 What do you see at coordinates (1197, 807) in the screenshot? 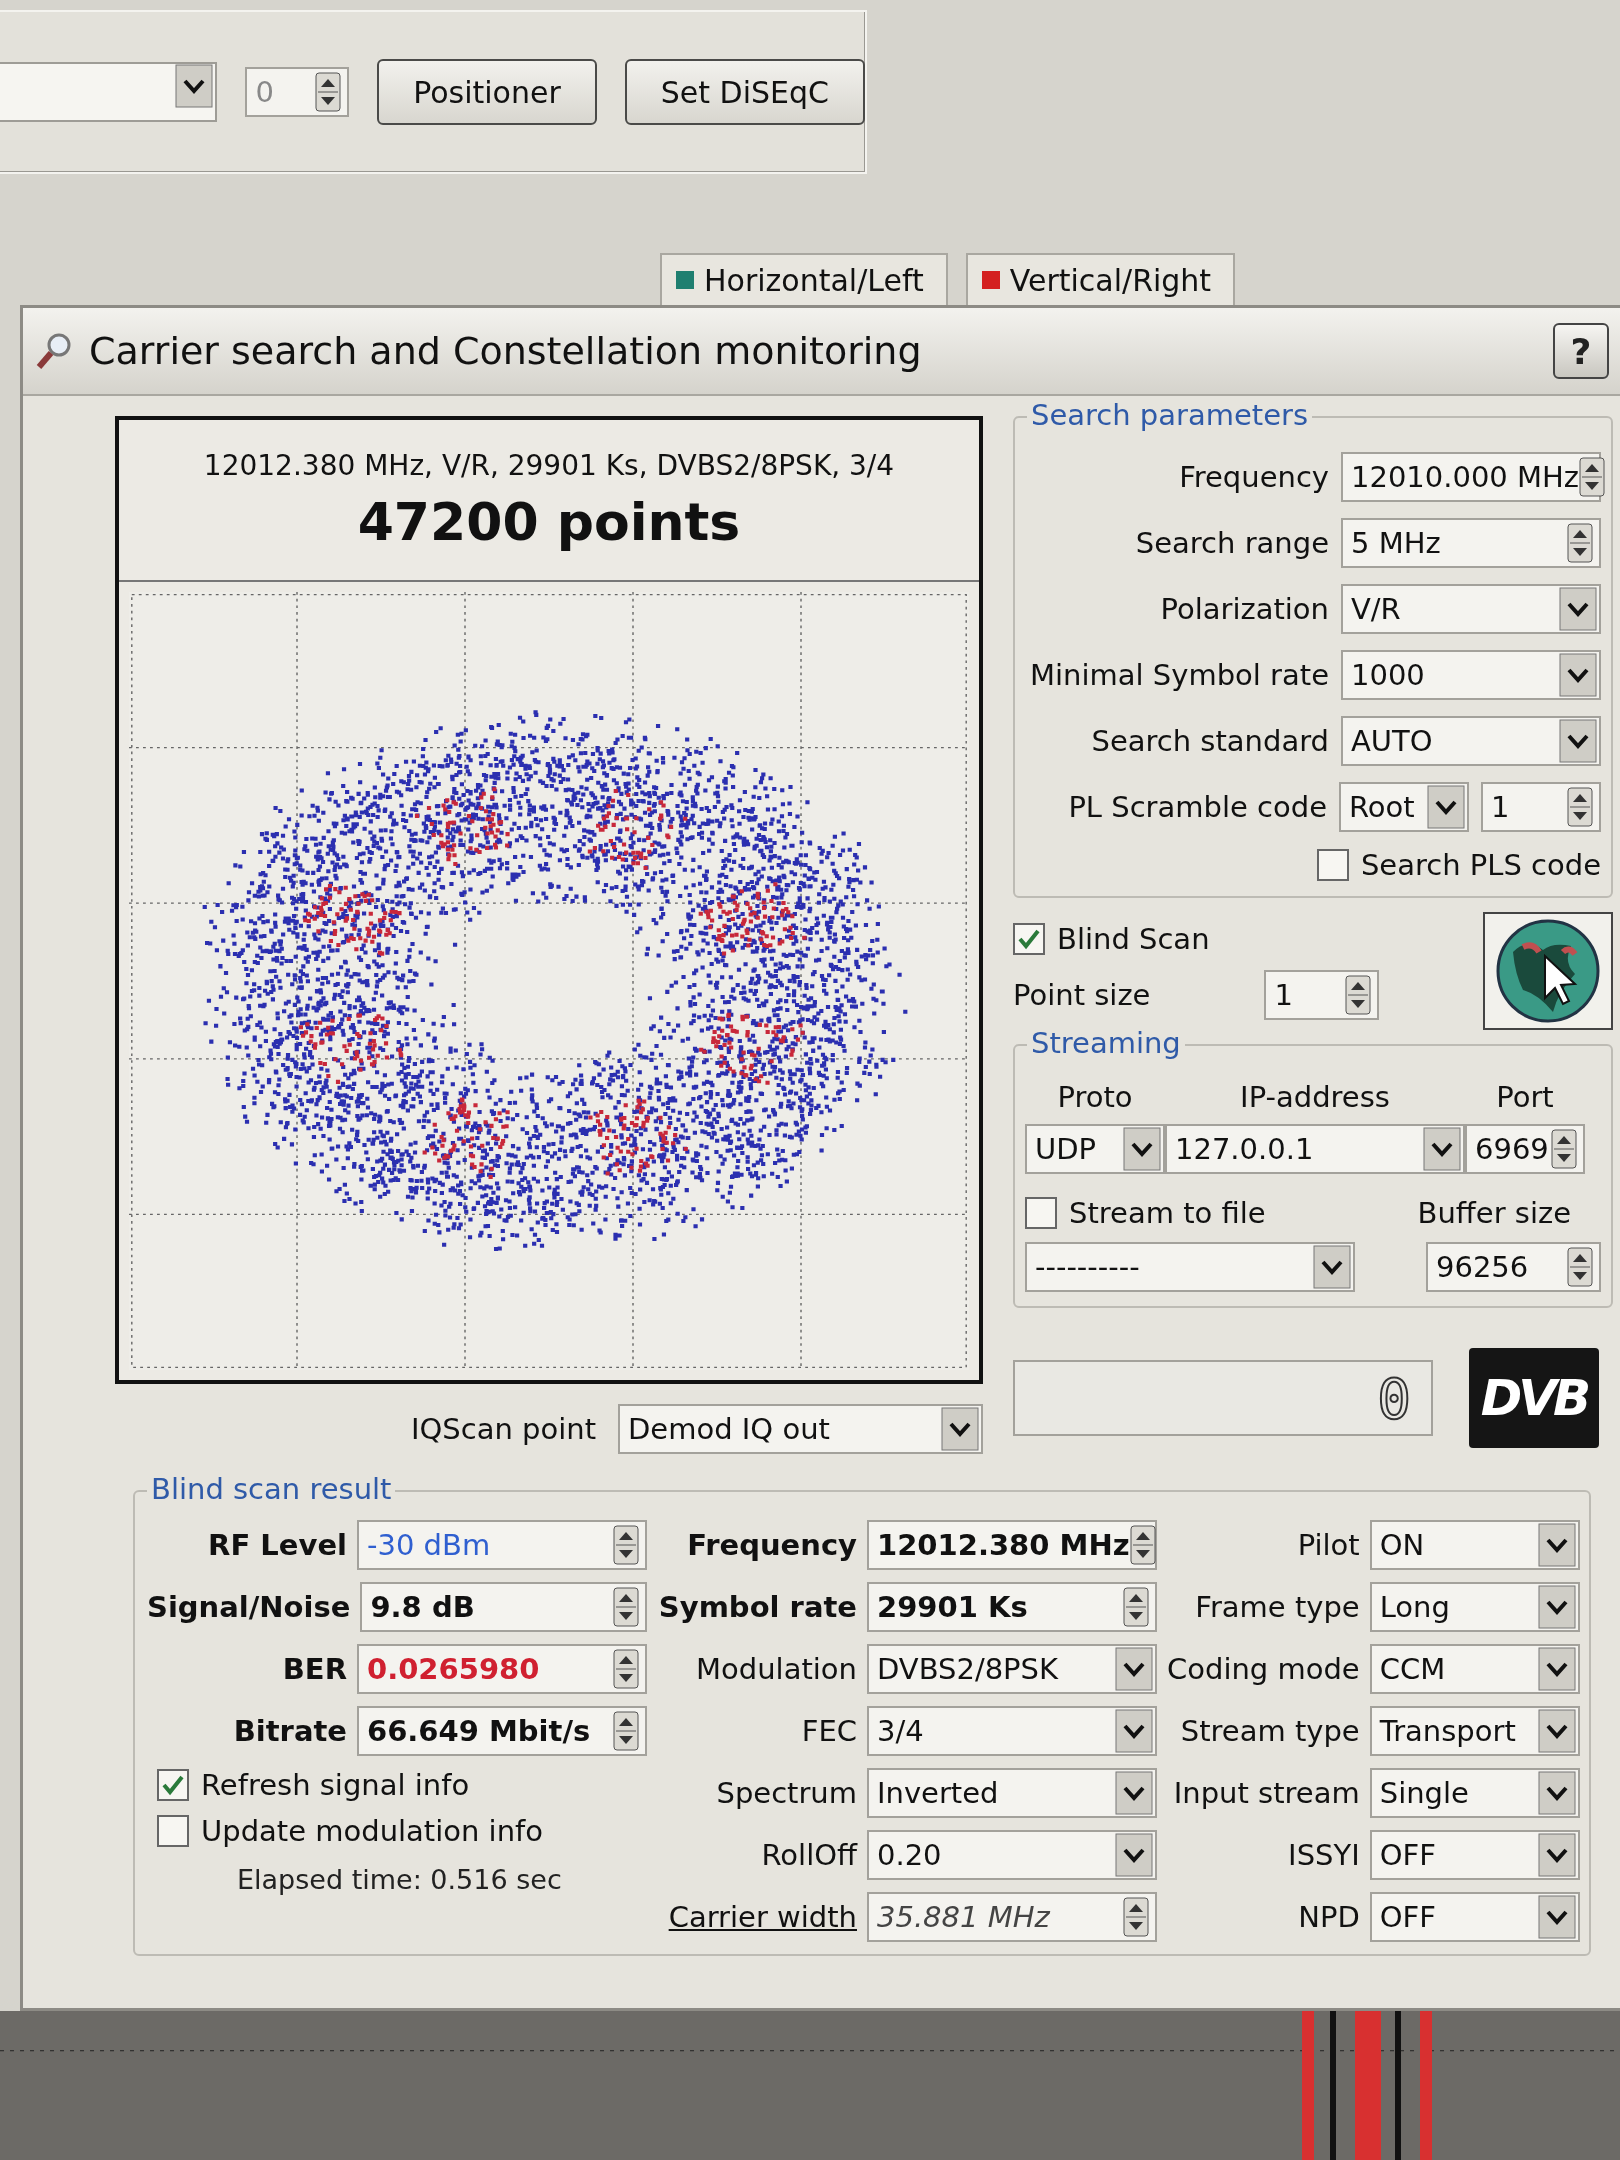
I see `field-label: PL Scramble code` at bounding box center [1197, 807].